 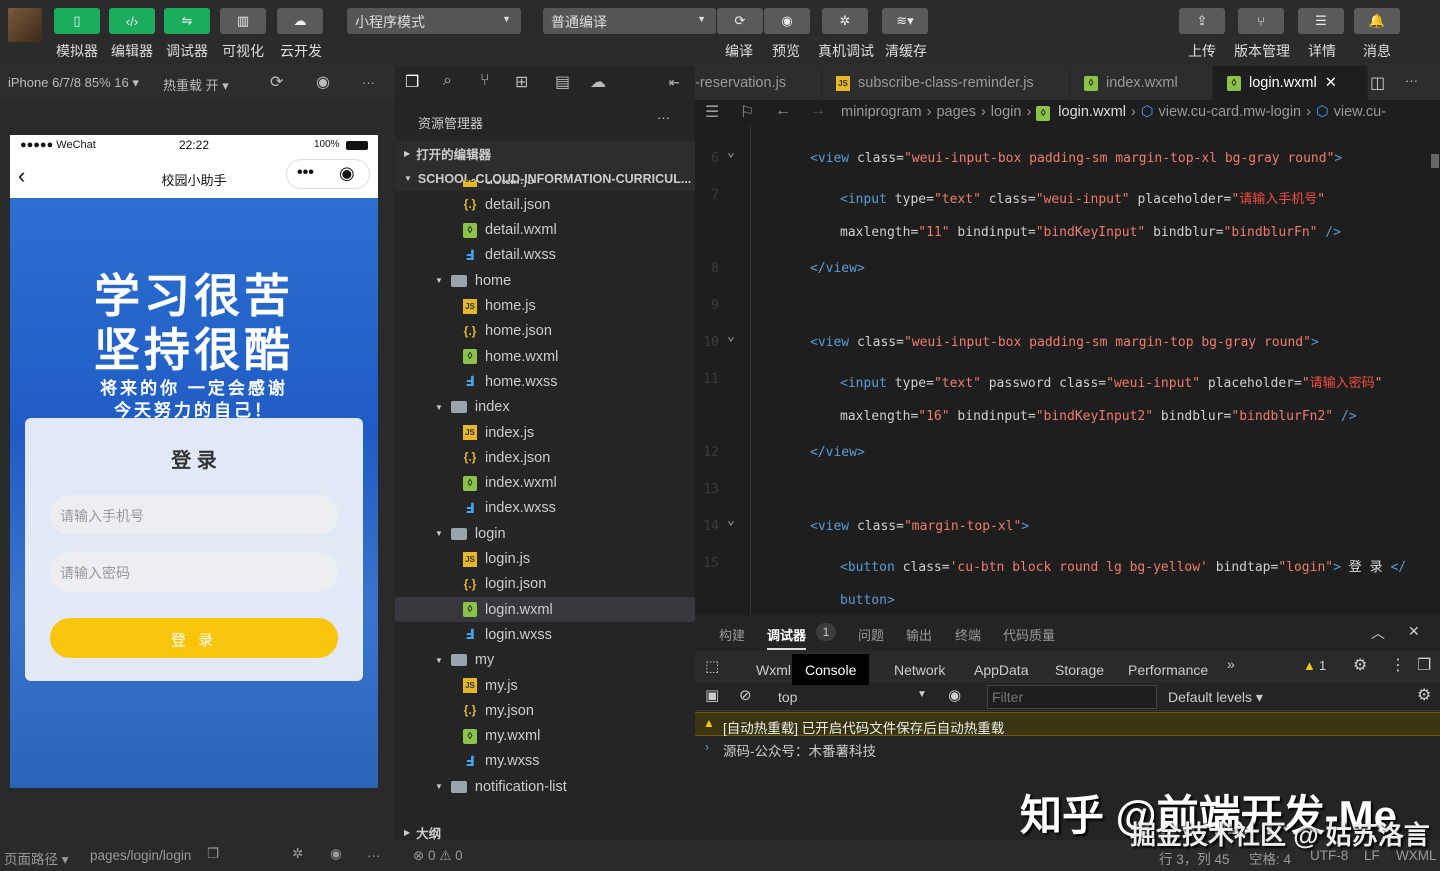 What do you see at coordinates (787, 697) in the screenshot?
I see `context-select: top` at bounding box center [787, 697].